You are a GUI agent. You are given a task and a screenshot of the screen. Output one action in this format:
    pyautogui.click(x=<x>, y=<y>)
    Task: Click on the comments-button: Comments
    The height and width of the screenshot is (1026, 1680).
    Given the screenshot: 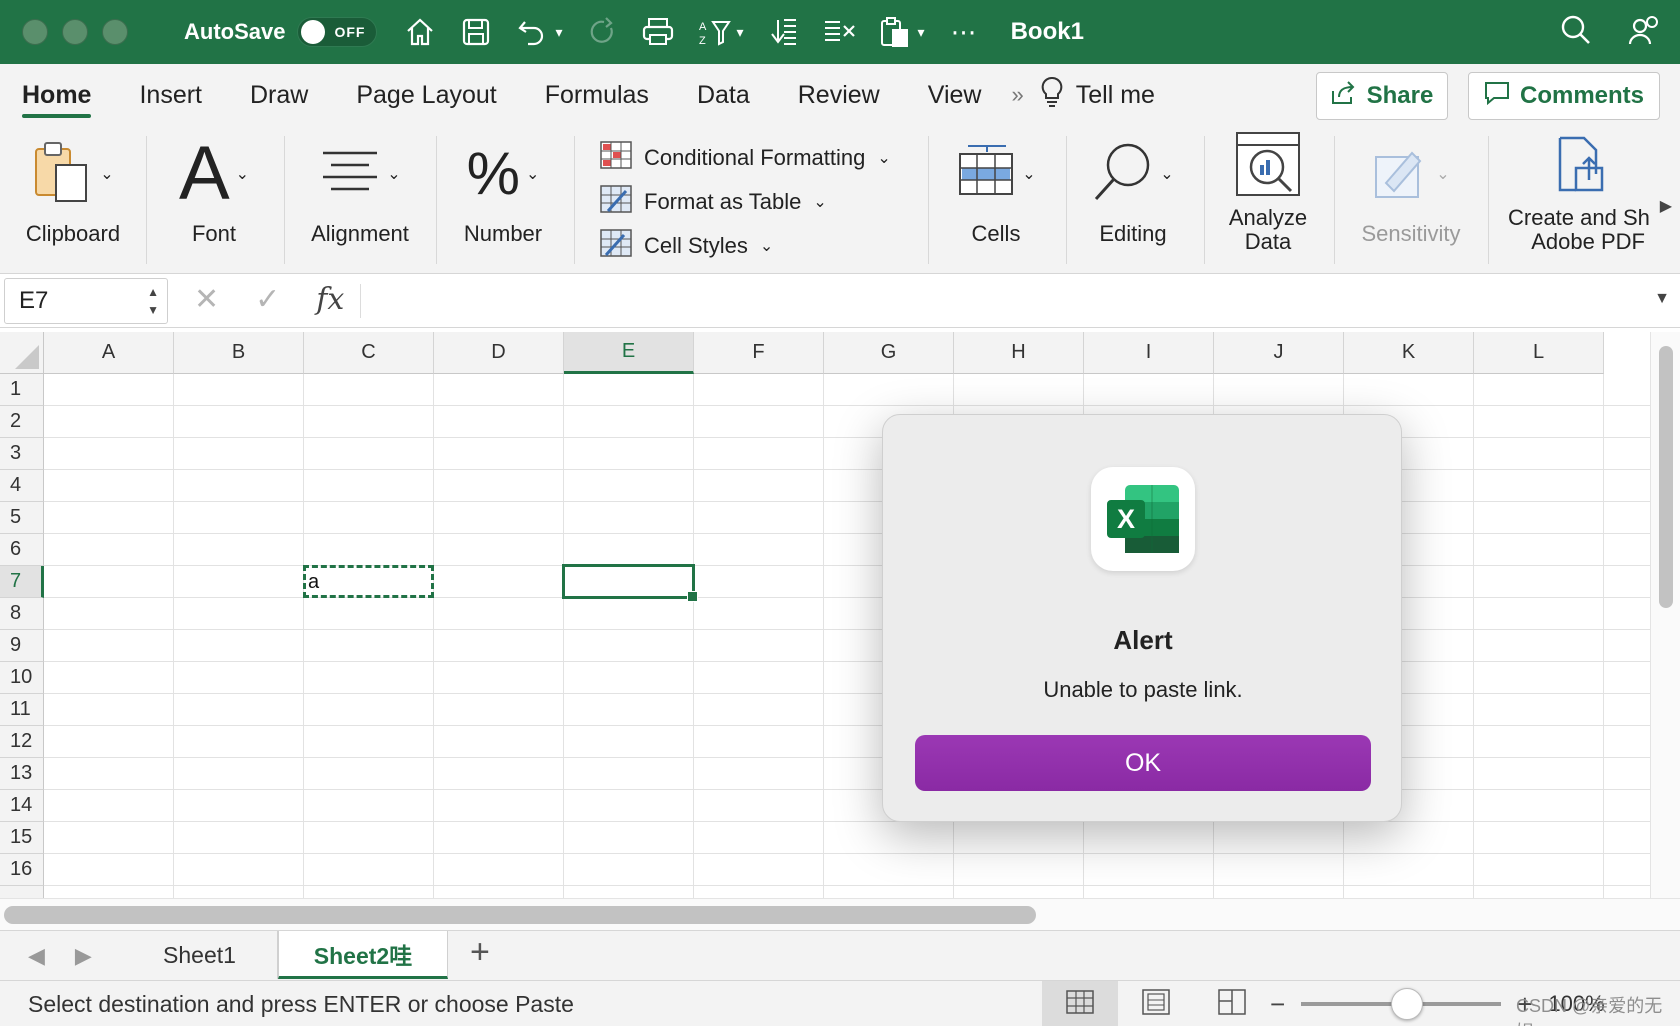 What is the action you would take?
    pyautogui.click(x=1564, y=96)
    